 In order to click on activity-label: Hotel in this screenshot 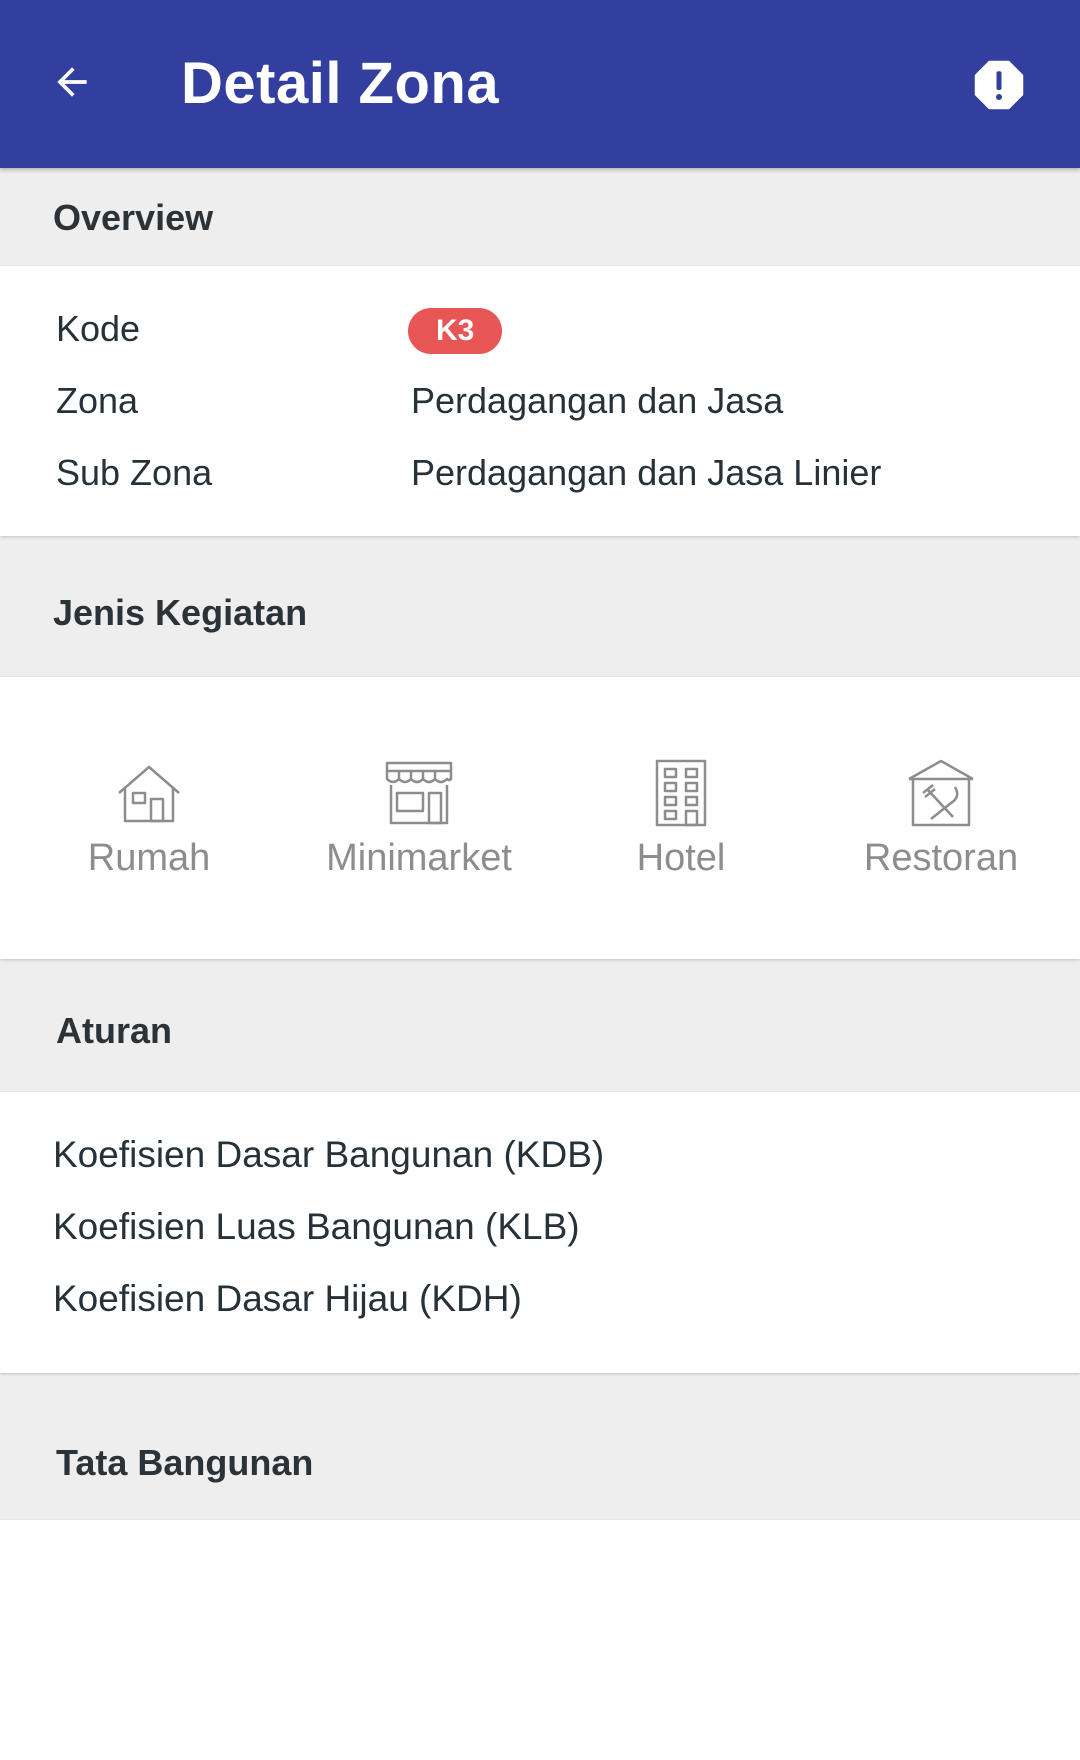, I will do `click(681, 858)`.